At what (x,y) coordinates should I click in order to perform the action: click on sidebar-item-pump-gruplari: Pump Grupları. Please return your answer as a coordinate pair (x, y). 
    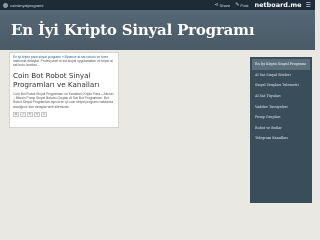
    Looking at the image, I should click on (281, 117).